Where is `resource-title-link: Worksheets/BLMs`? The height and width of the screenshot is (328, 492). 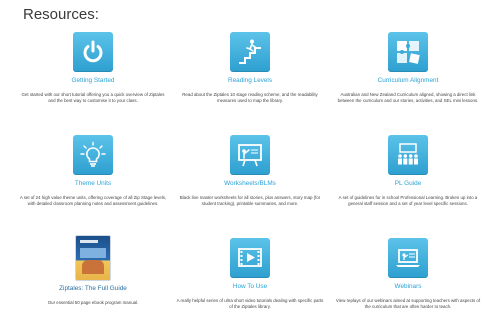 resource-title-link: Worksheets/BLMs is located at coordinates (250, 183).